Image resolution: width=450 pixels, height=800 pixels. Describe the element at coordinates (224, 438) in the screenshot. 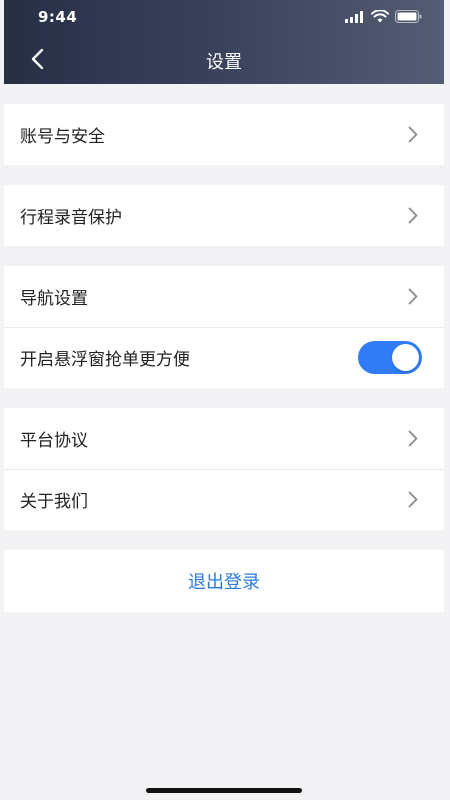

I see `settings-item-platform-agreement: 平台协议` at that location.